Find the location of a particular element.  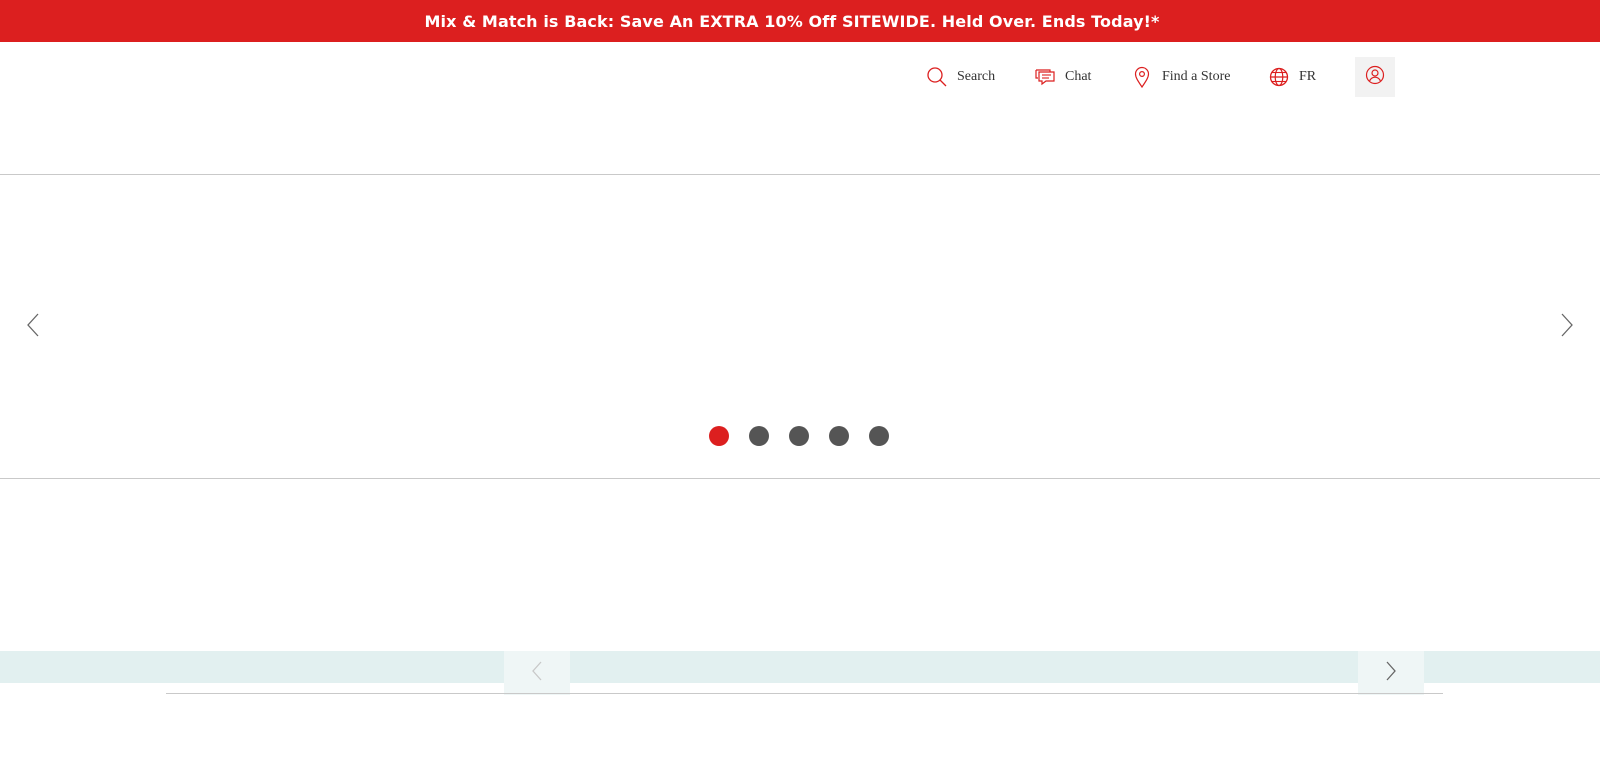

find-store-label: Find a Store is located at coordinates (1196, 76).